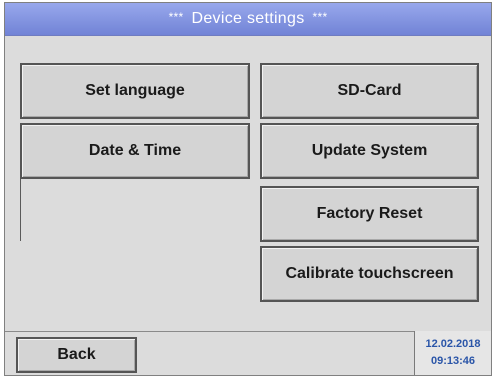 The image size is (497, 378). Describe the element at coordinates (134, 210) in the screenshot. I see `empty-button-slot` at that location.